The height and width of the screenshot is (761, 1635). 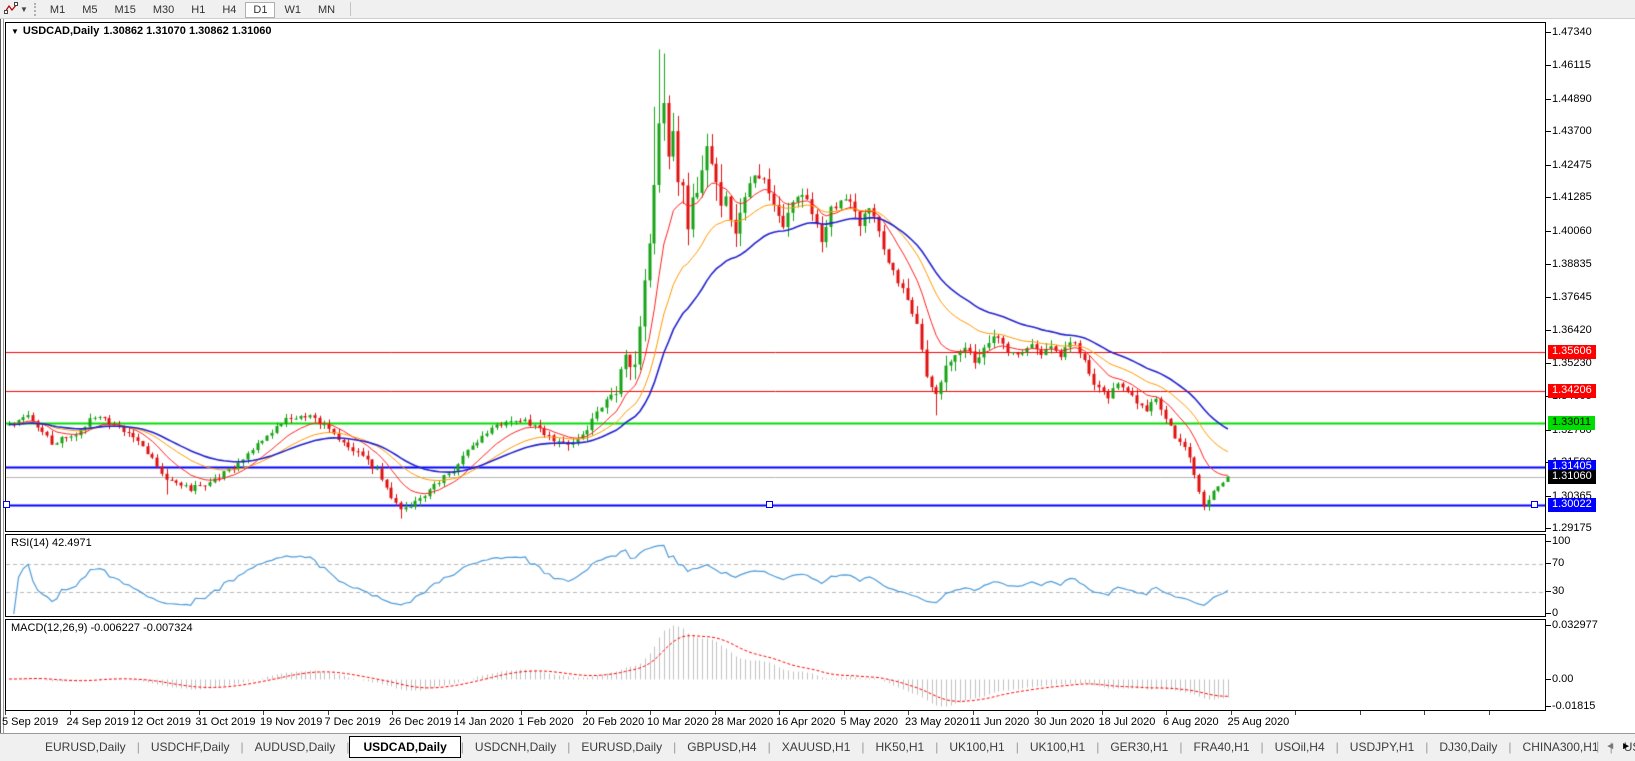 I want to click on timeframe-mn: MN, so click(x=326, y=10).